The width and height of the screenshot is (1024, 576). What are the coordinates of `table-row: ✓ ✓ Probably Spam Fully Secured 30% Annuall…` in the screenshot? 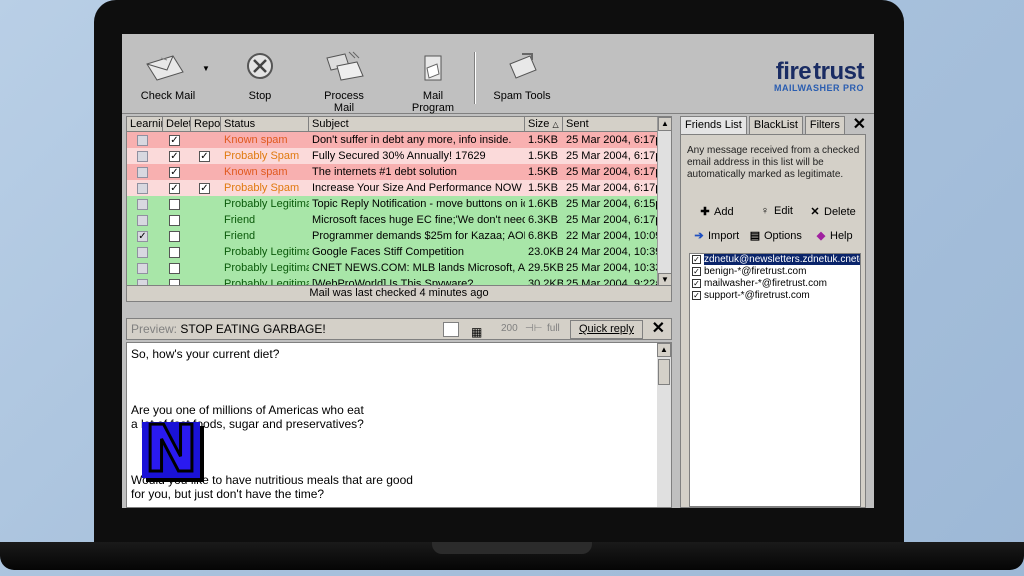 It's located at (399, 156).